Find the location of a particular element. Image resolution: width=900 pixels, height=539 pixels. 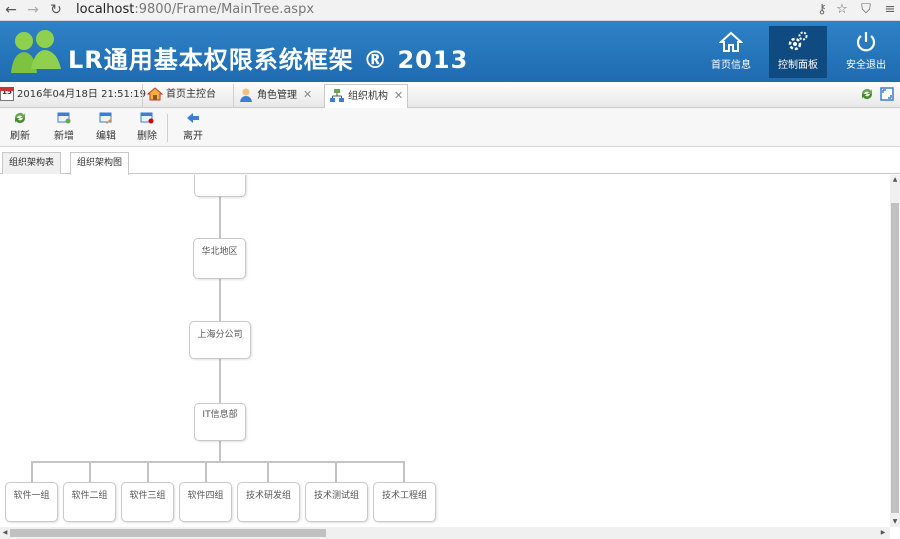

fullscreen-icon is located at coordinates (887, 94).